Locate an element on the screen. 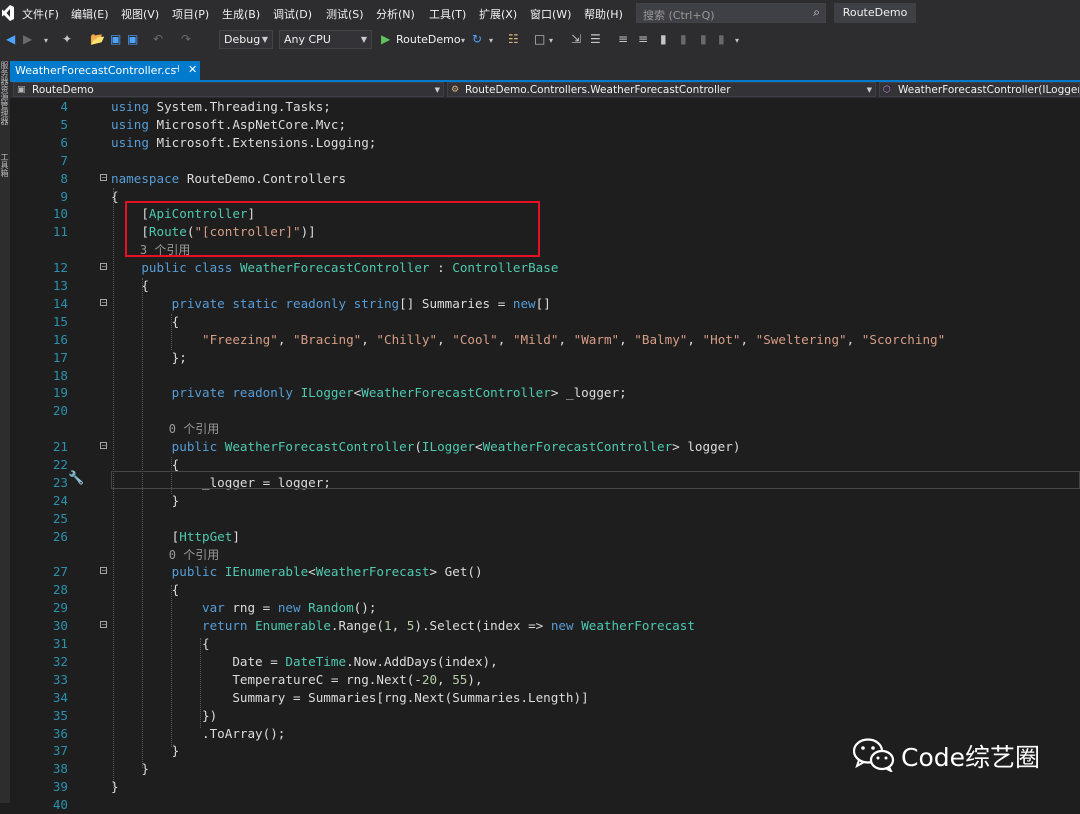  code-token: (); is located at coordinates (365, 608).